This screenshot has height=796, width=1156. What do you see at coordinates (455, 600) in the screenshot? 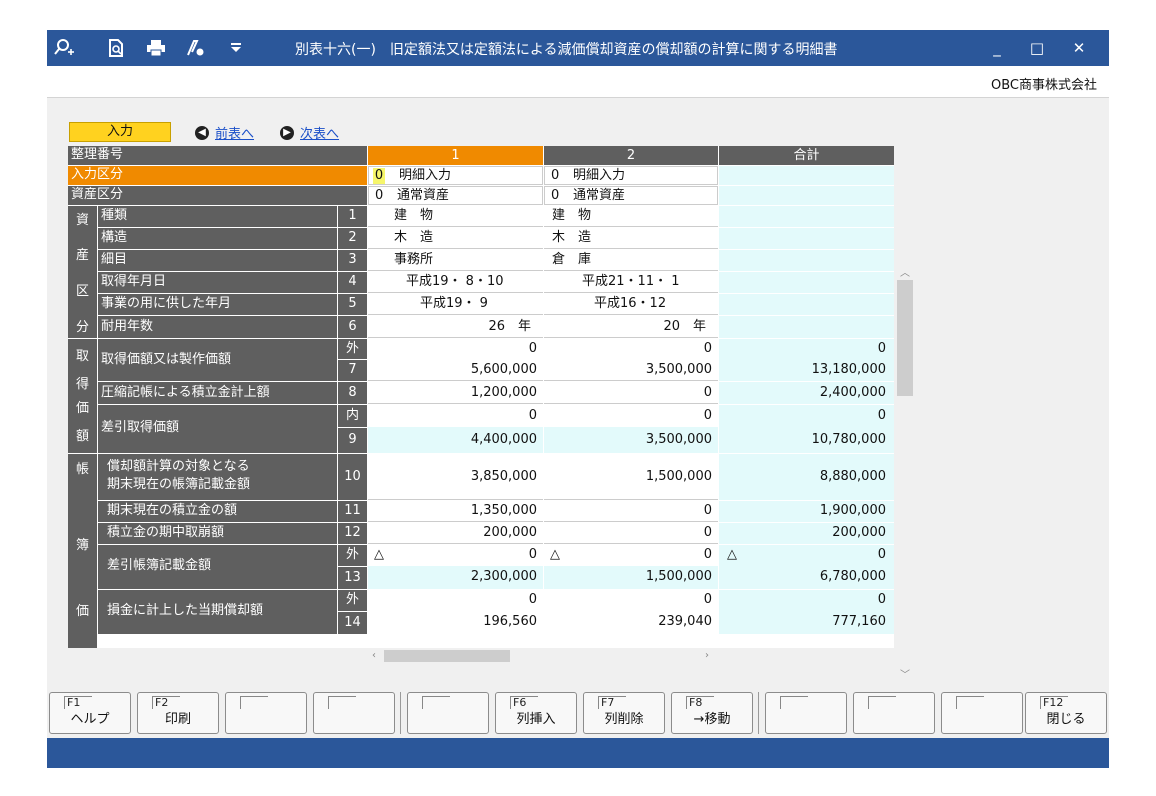
I see `row14-sub-cell-1: 0` at bounding box center [455, 600].